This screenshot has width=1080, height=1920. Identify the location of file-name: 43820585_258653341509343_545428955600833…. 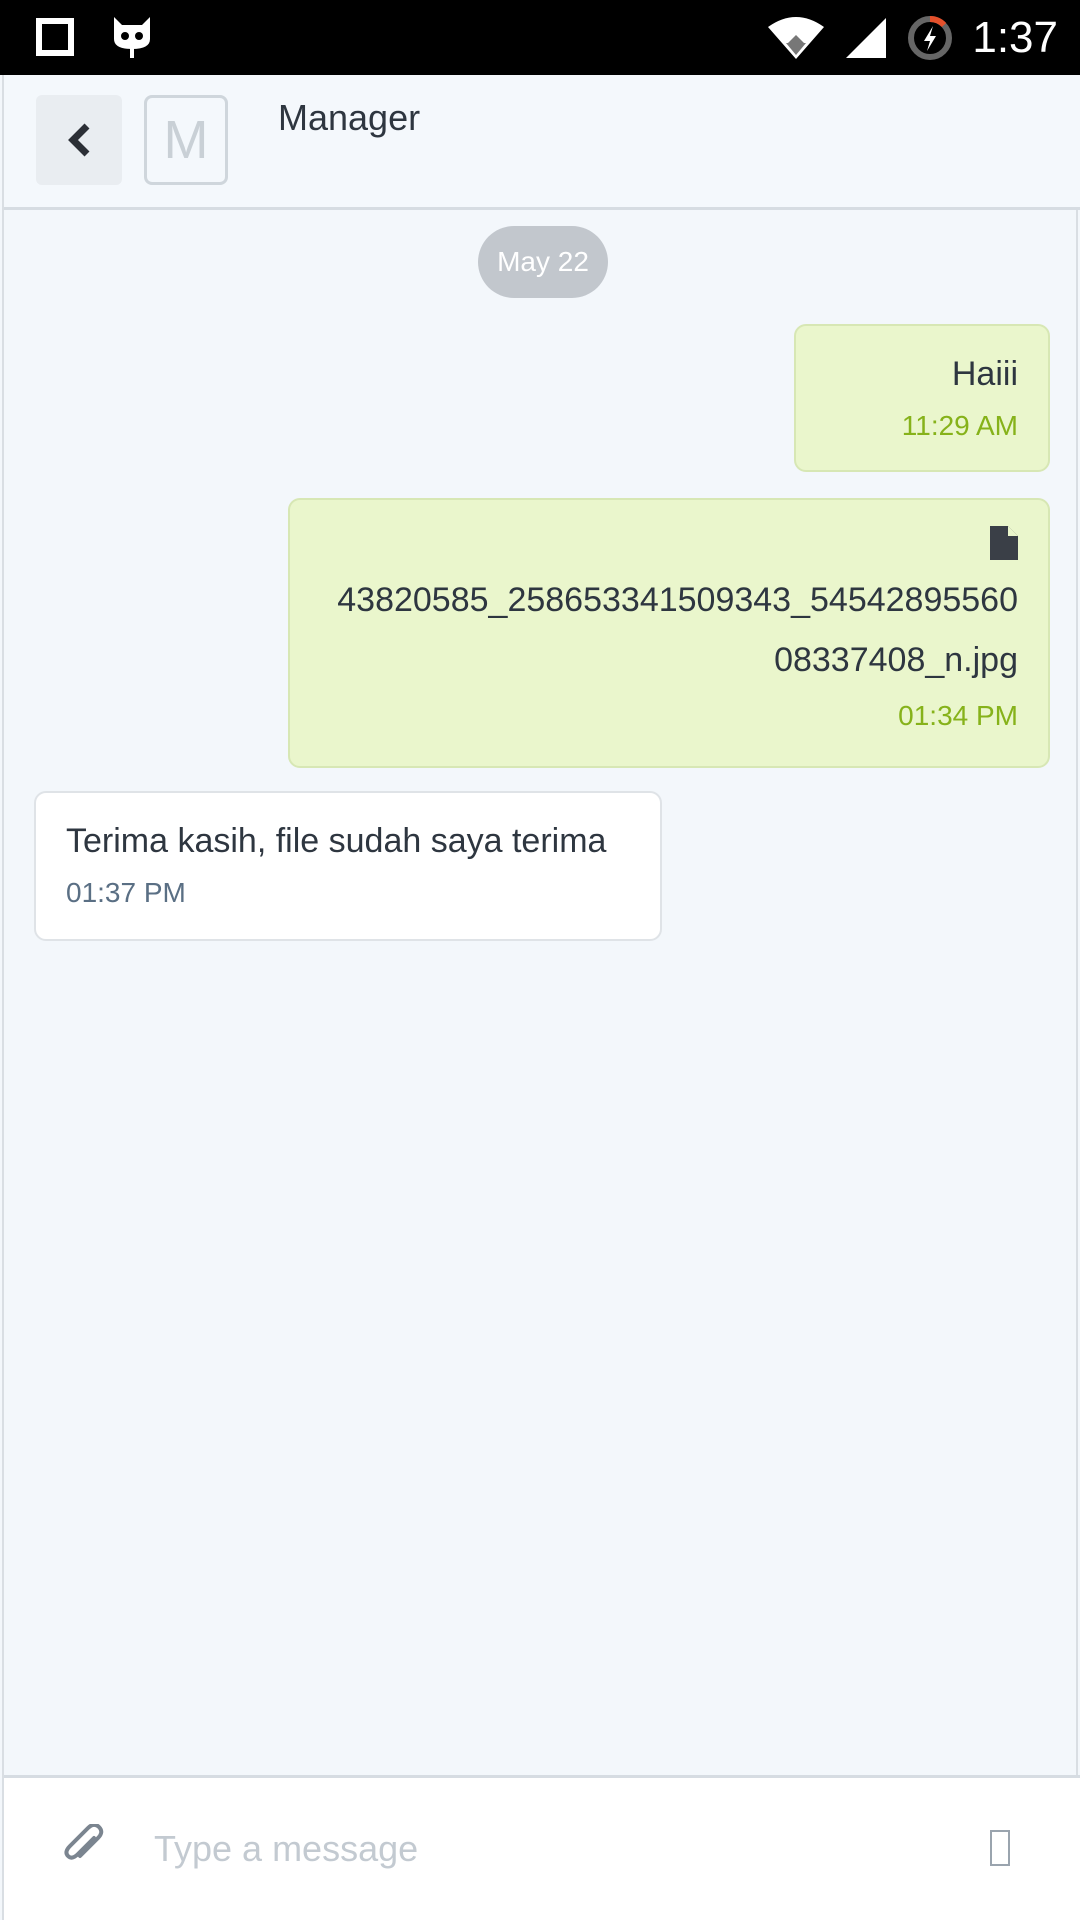
(672, 630).